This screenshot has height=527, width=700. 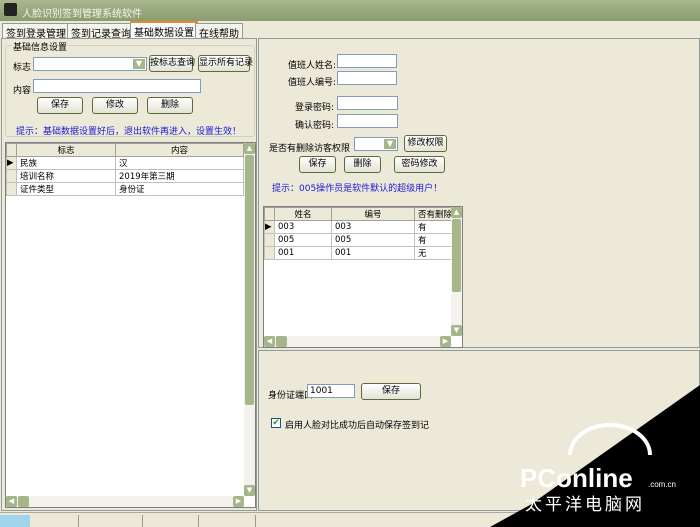 What do you see at coordinates (585, 505) in the screenshot?
I see `svg-text: 太平洋电脑网` at bounding box center [585, 505].